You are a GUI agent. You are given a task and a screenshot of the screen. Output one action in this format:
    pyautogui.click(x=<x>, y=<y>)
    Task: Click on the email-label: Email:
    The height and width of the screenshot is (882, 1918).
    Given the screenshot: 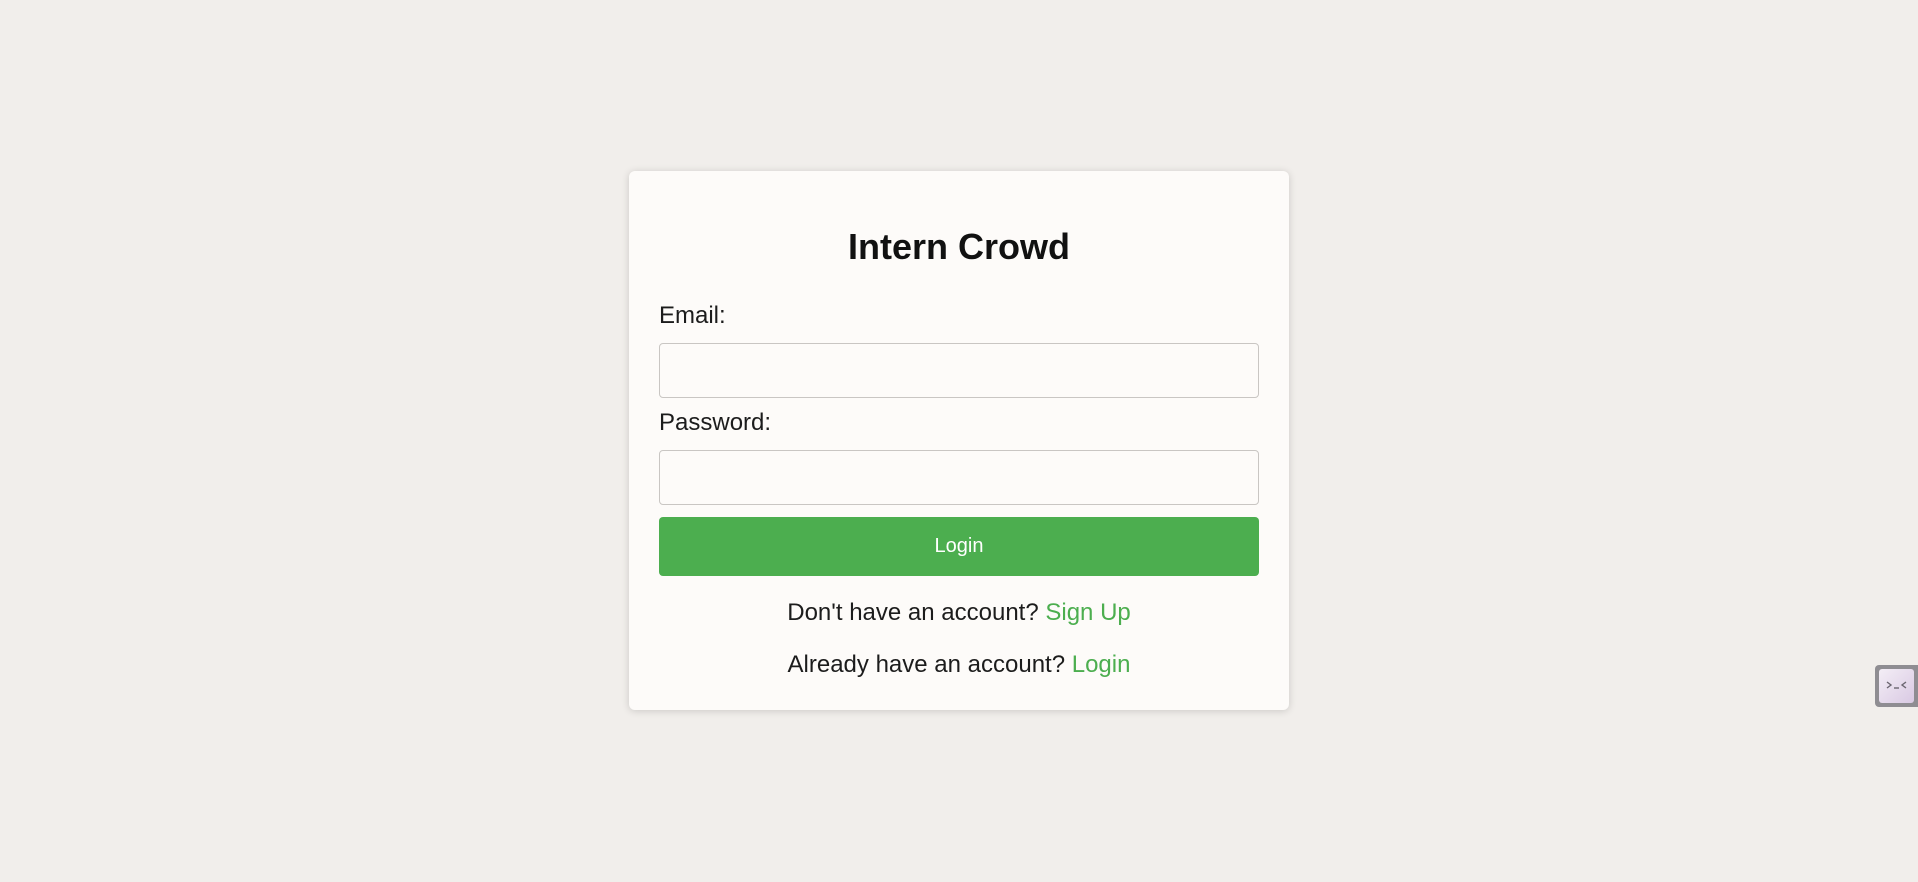 What is the action you would take?
    pyautogui.click(x=692, y=315)
    